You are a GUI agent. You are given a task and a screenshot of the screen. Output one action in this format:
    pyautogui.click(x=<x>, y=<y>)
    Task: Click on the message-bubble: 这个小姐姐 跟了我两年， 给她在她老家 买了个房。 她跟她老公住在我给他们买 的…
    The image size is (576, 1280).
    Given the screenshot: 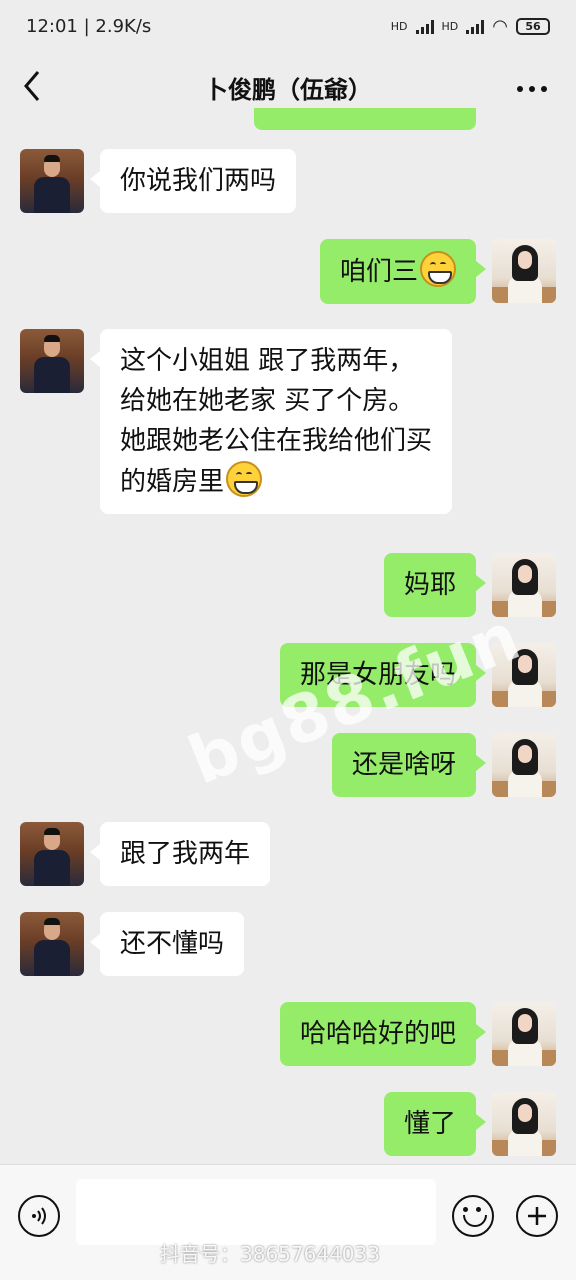 What is the action you would take?
    pyautogui.click(x=271, y=421)
    